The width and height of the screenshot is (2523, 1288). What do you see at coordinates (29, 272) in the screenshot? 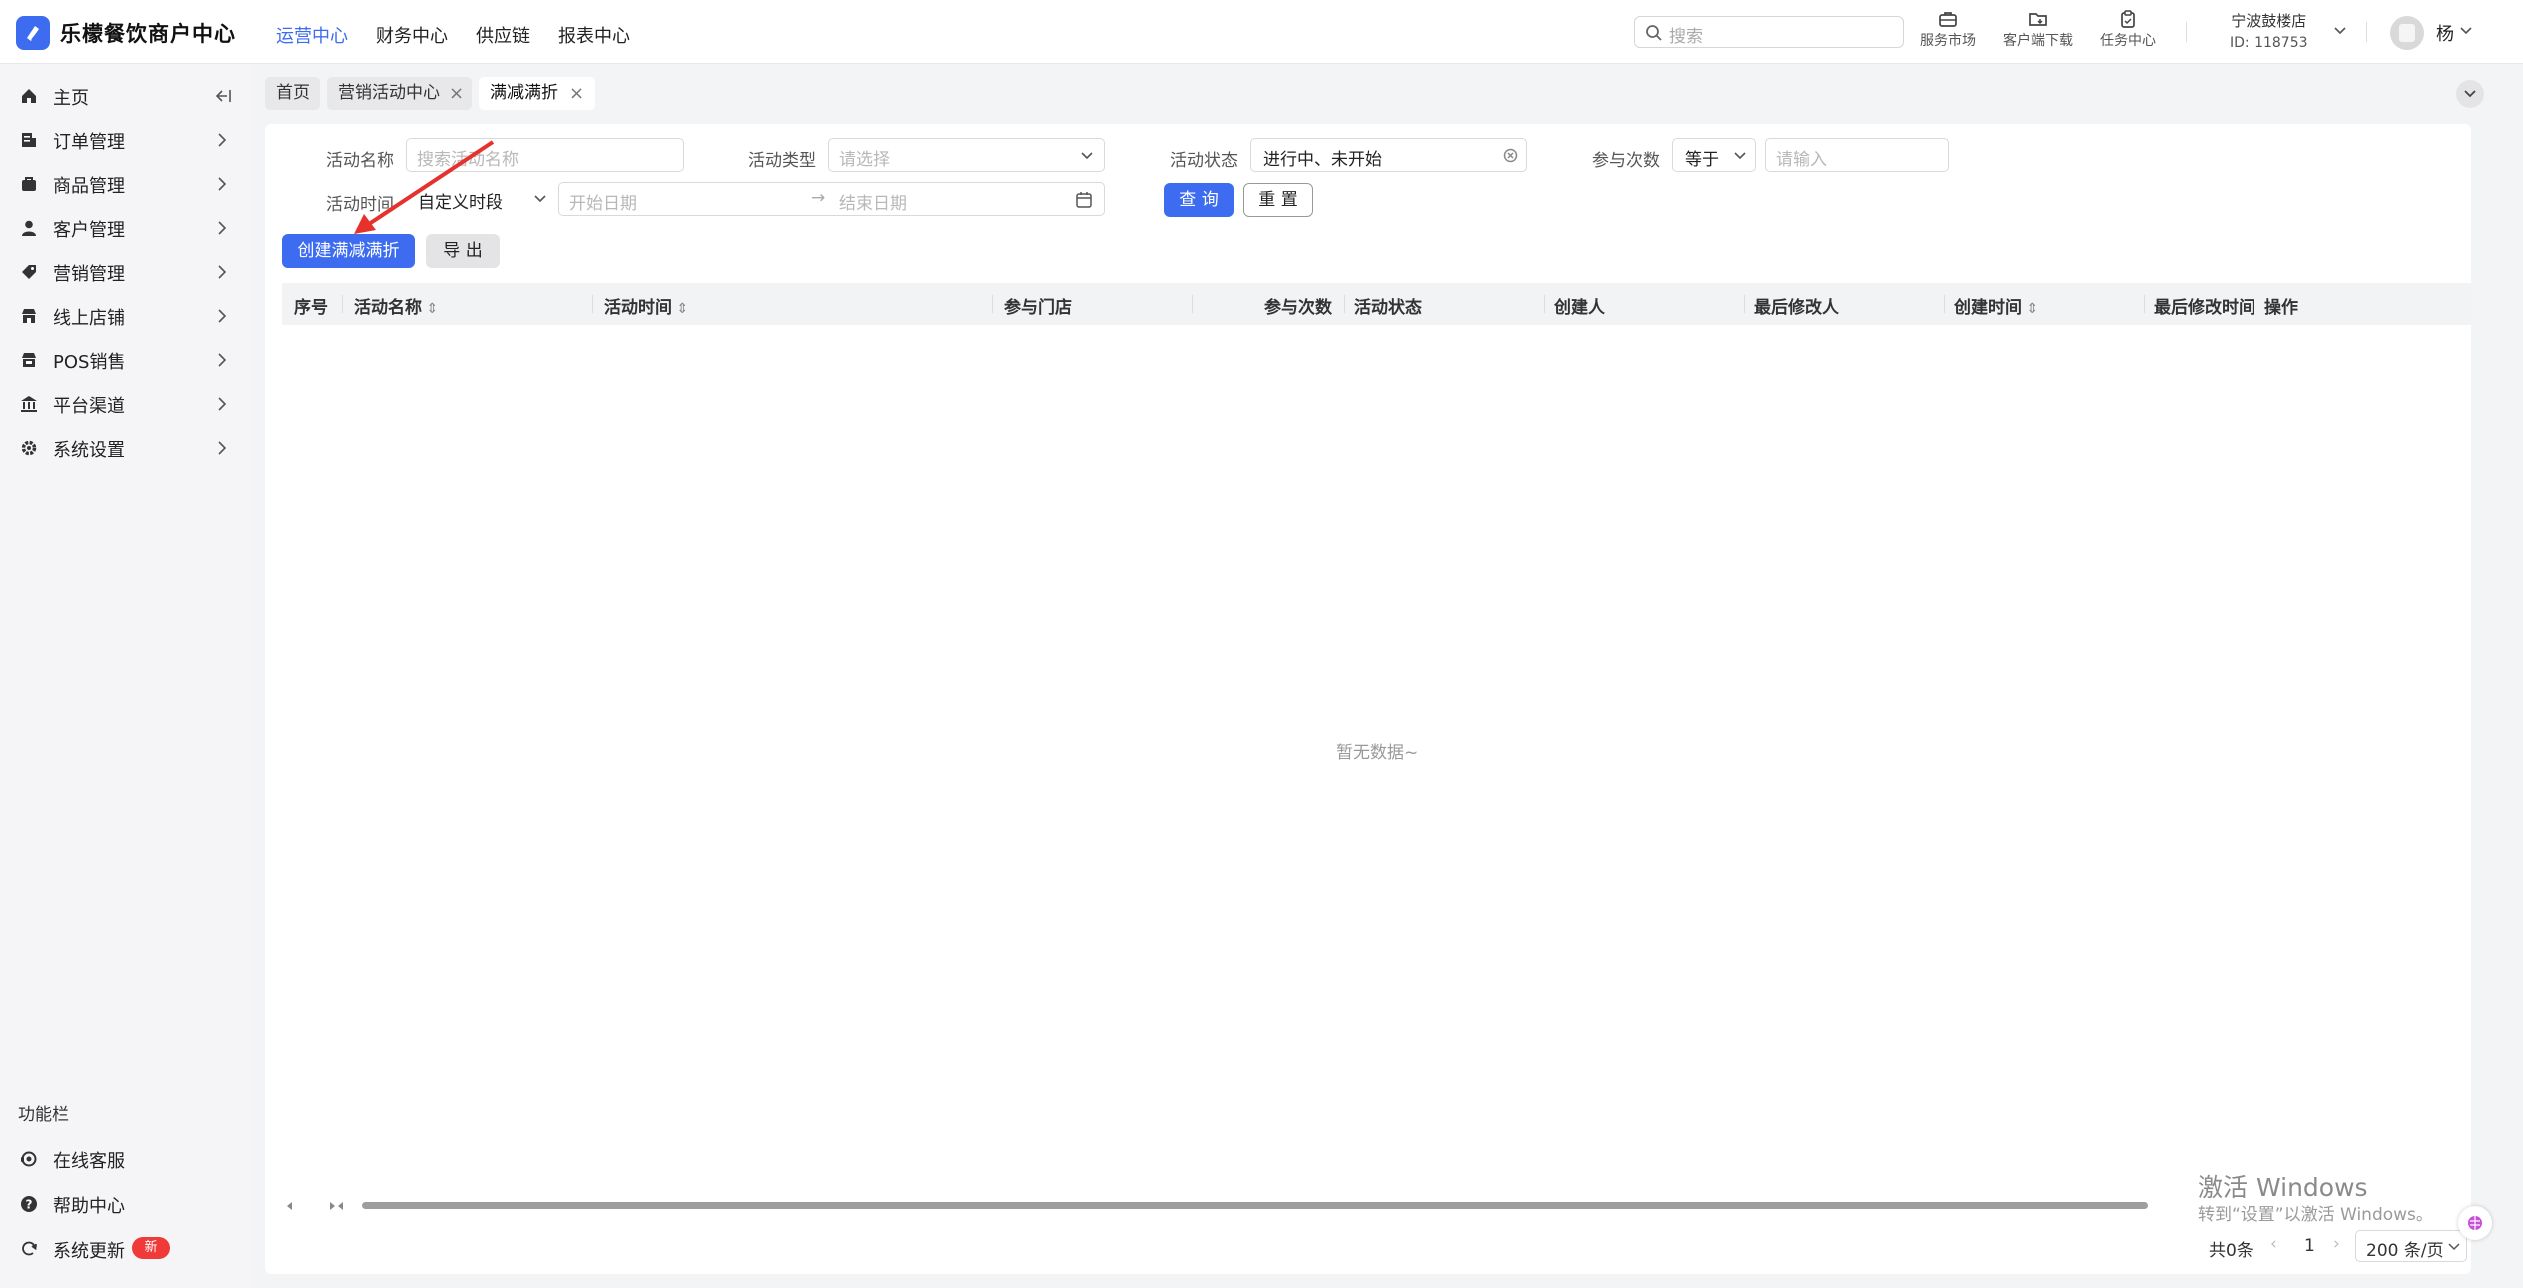
I see `tag-icon` at bounding box center [29, 272].